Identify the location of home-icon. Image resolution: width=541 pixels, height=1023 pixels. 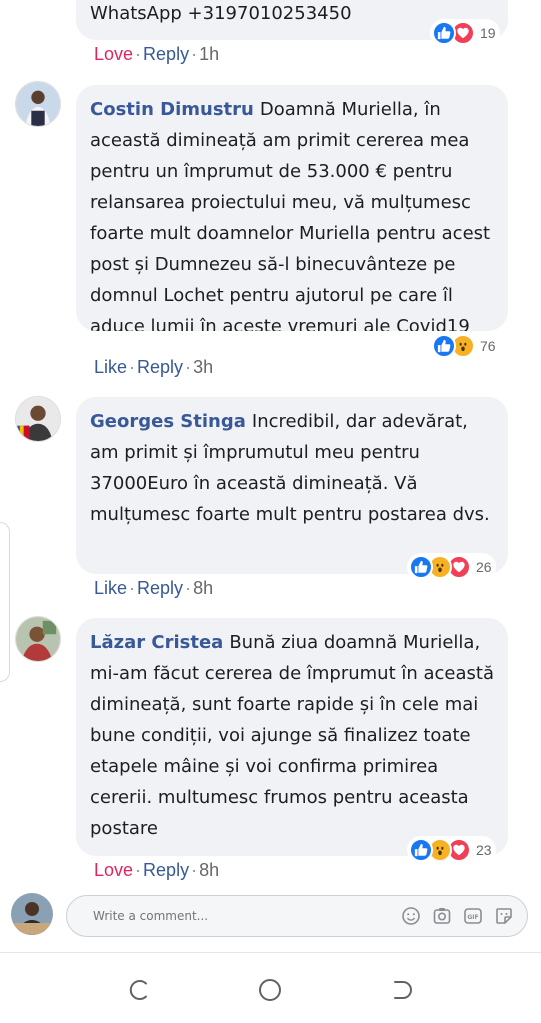
(270, 990).